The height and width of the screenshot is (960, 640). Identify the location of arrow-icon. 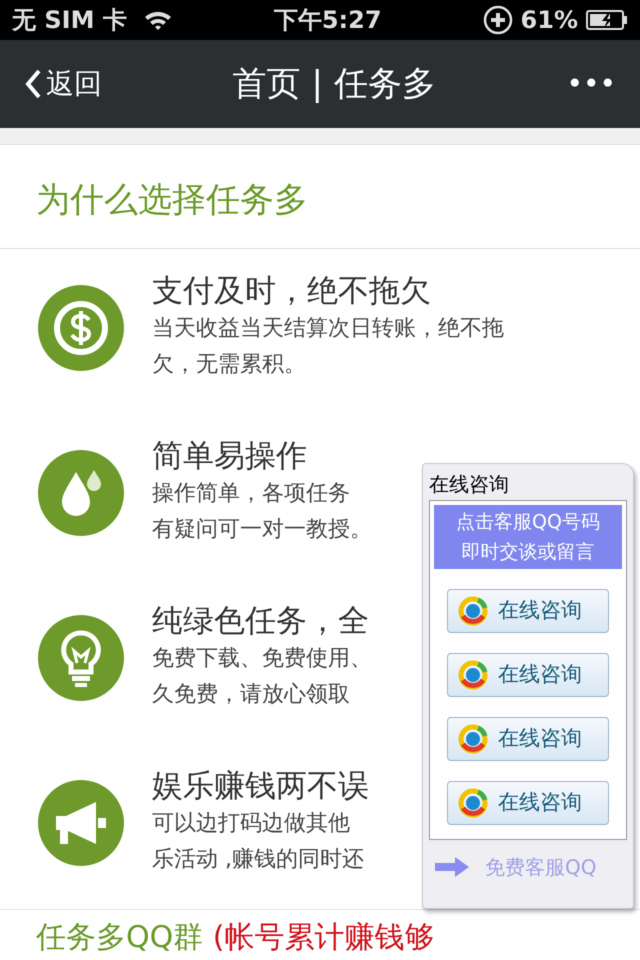
(453, 867).